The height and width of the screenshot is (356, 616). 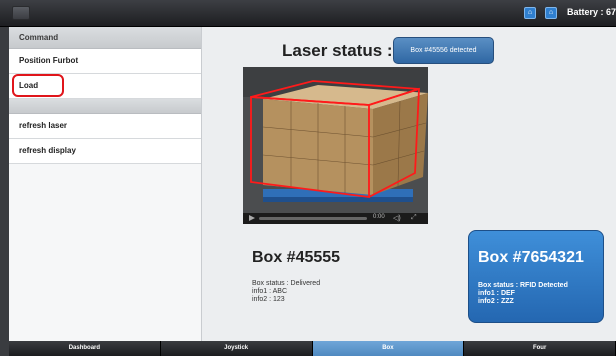 What do you see at coordinates (496, 301) in the screenshot?
I see `box2-info2: info2 : ZZZ` at bounding box center [496, 301].